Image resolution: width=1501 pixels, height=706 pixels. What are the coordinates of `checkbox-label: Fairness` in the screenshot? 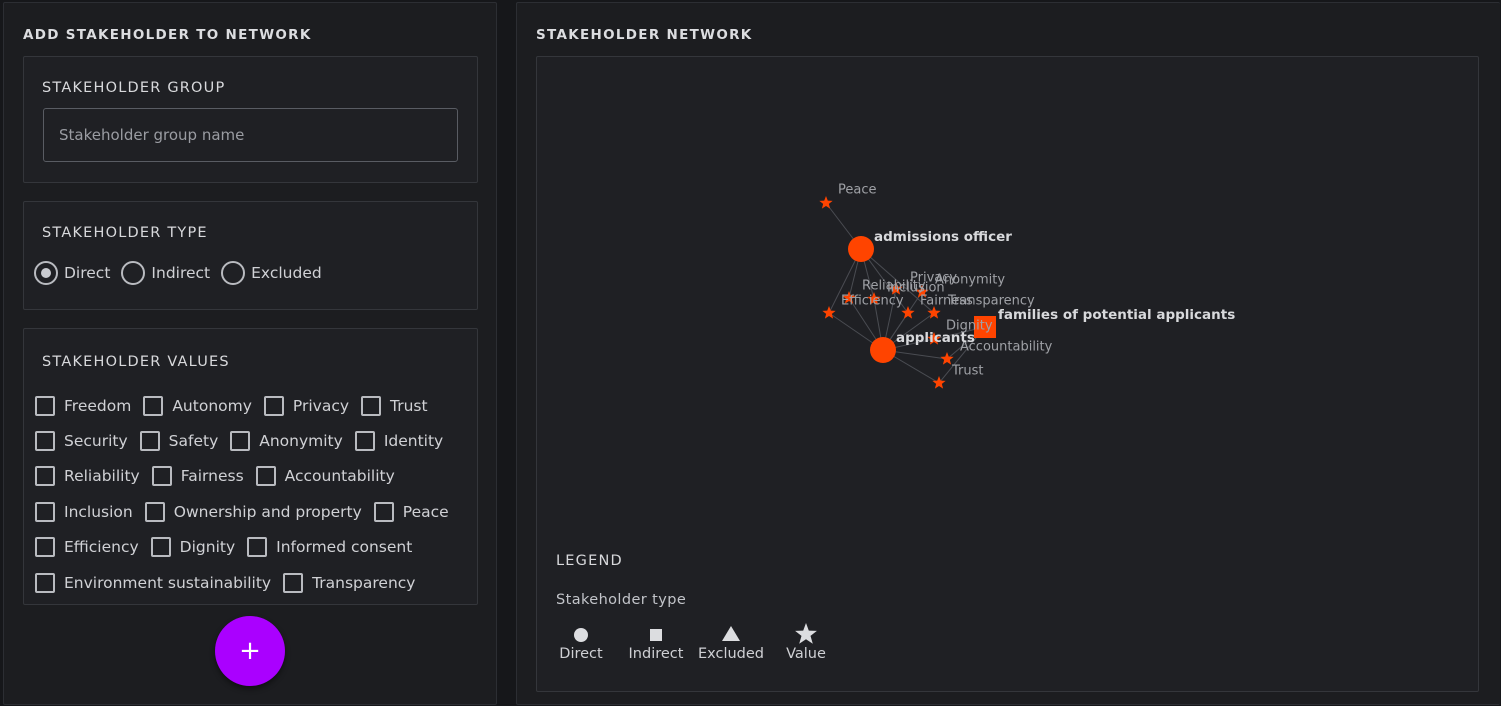 It's located at (212, 476).